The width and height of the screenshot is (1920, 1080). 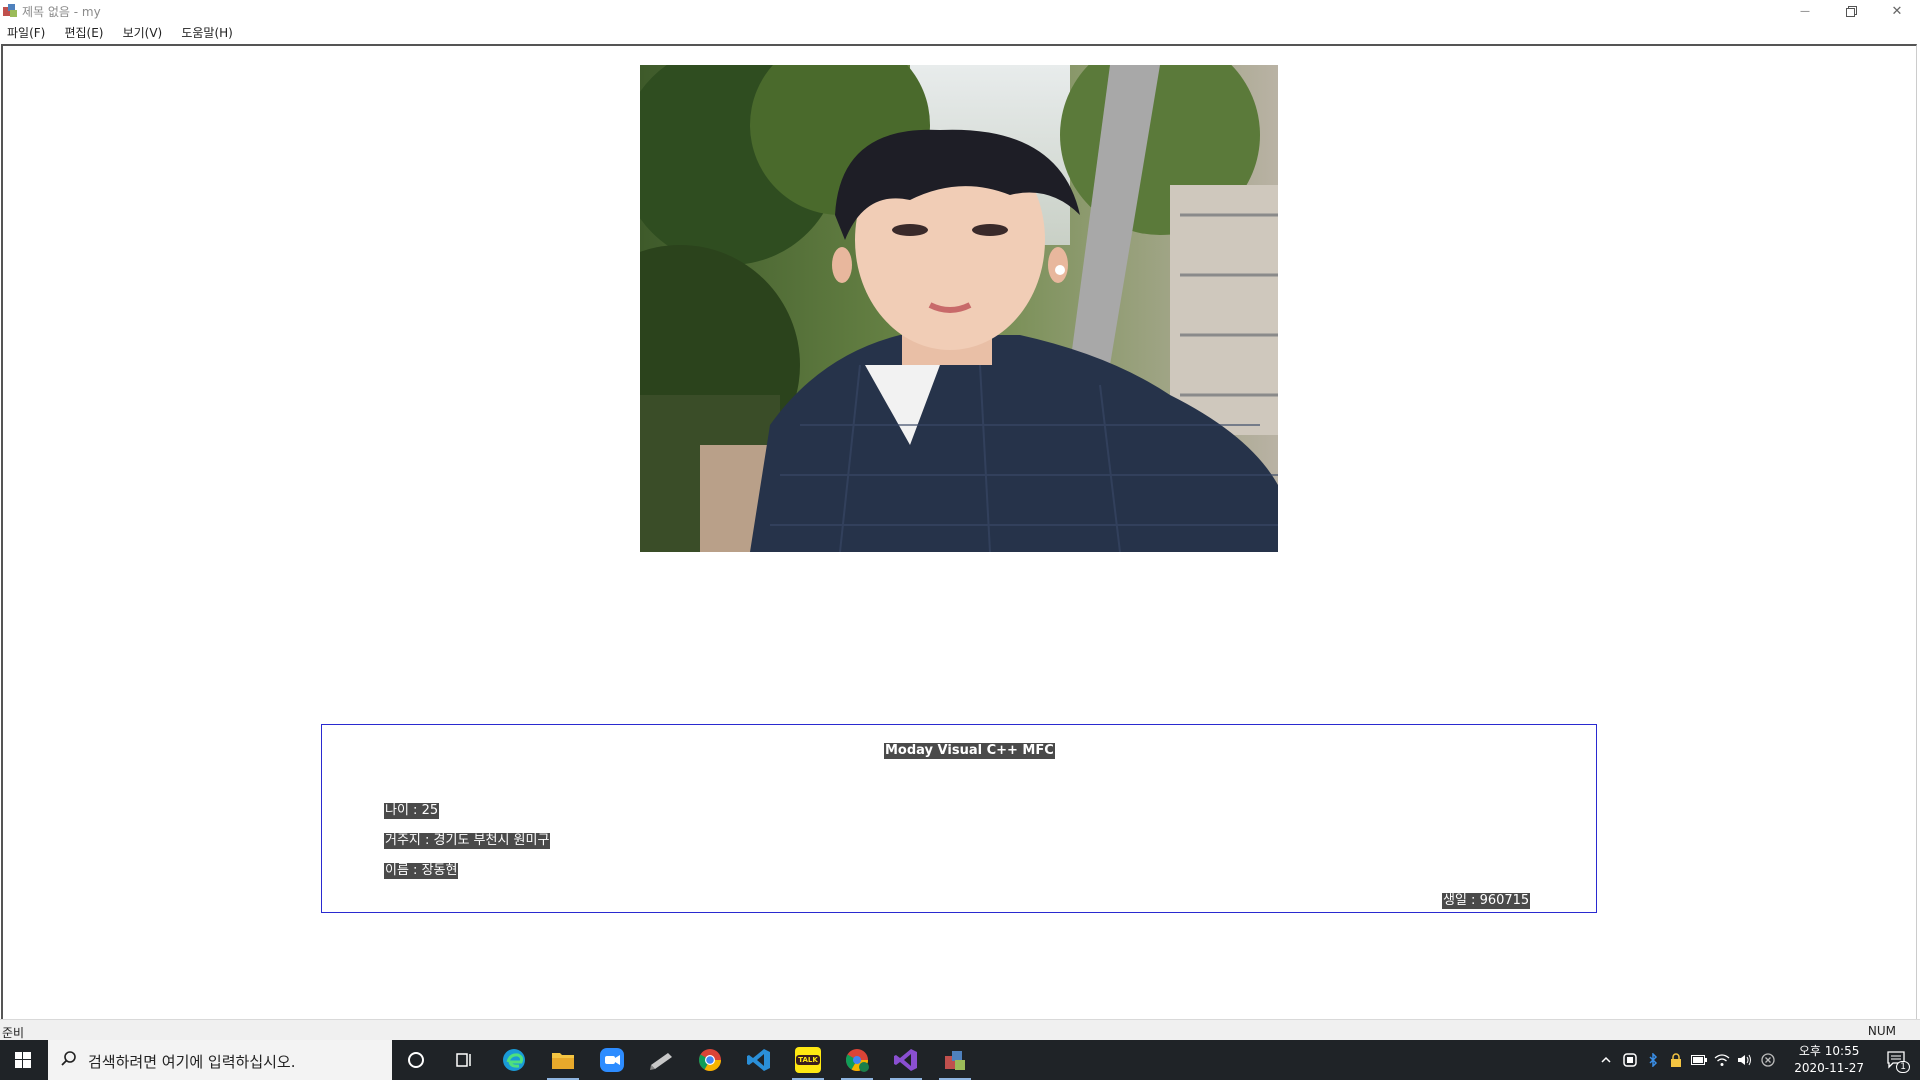 What do you see at coordinates (467, 841) in the screenshot?
I see `address-label: 거주지 : 경기도 부천시 원미구` at bounding box center [467, 841].